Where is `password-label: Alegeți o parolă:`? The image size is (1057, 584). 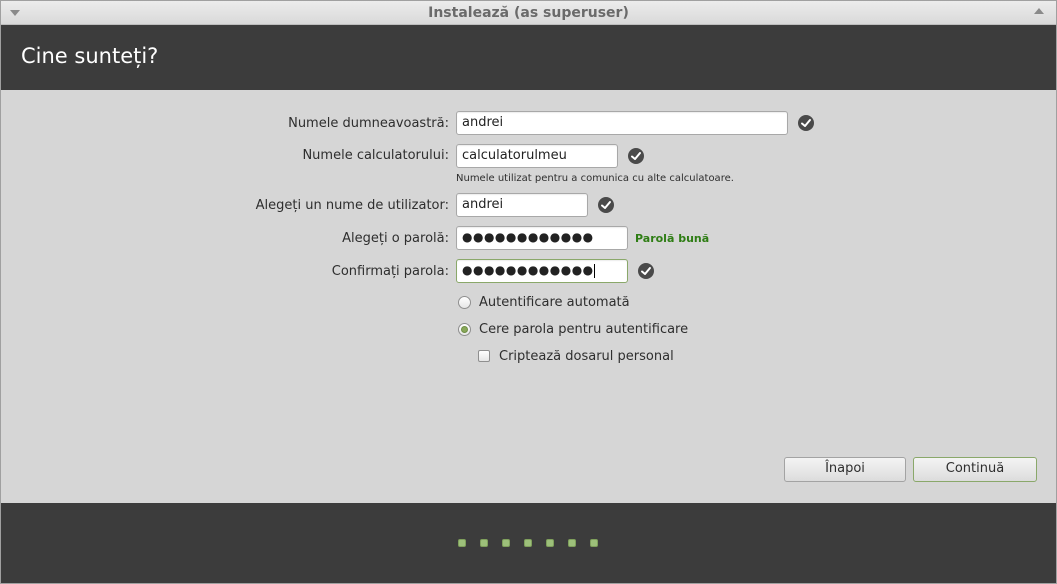 password-label: Alegeți o parolă: is located at coordinates (395, 238).